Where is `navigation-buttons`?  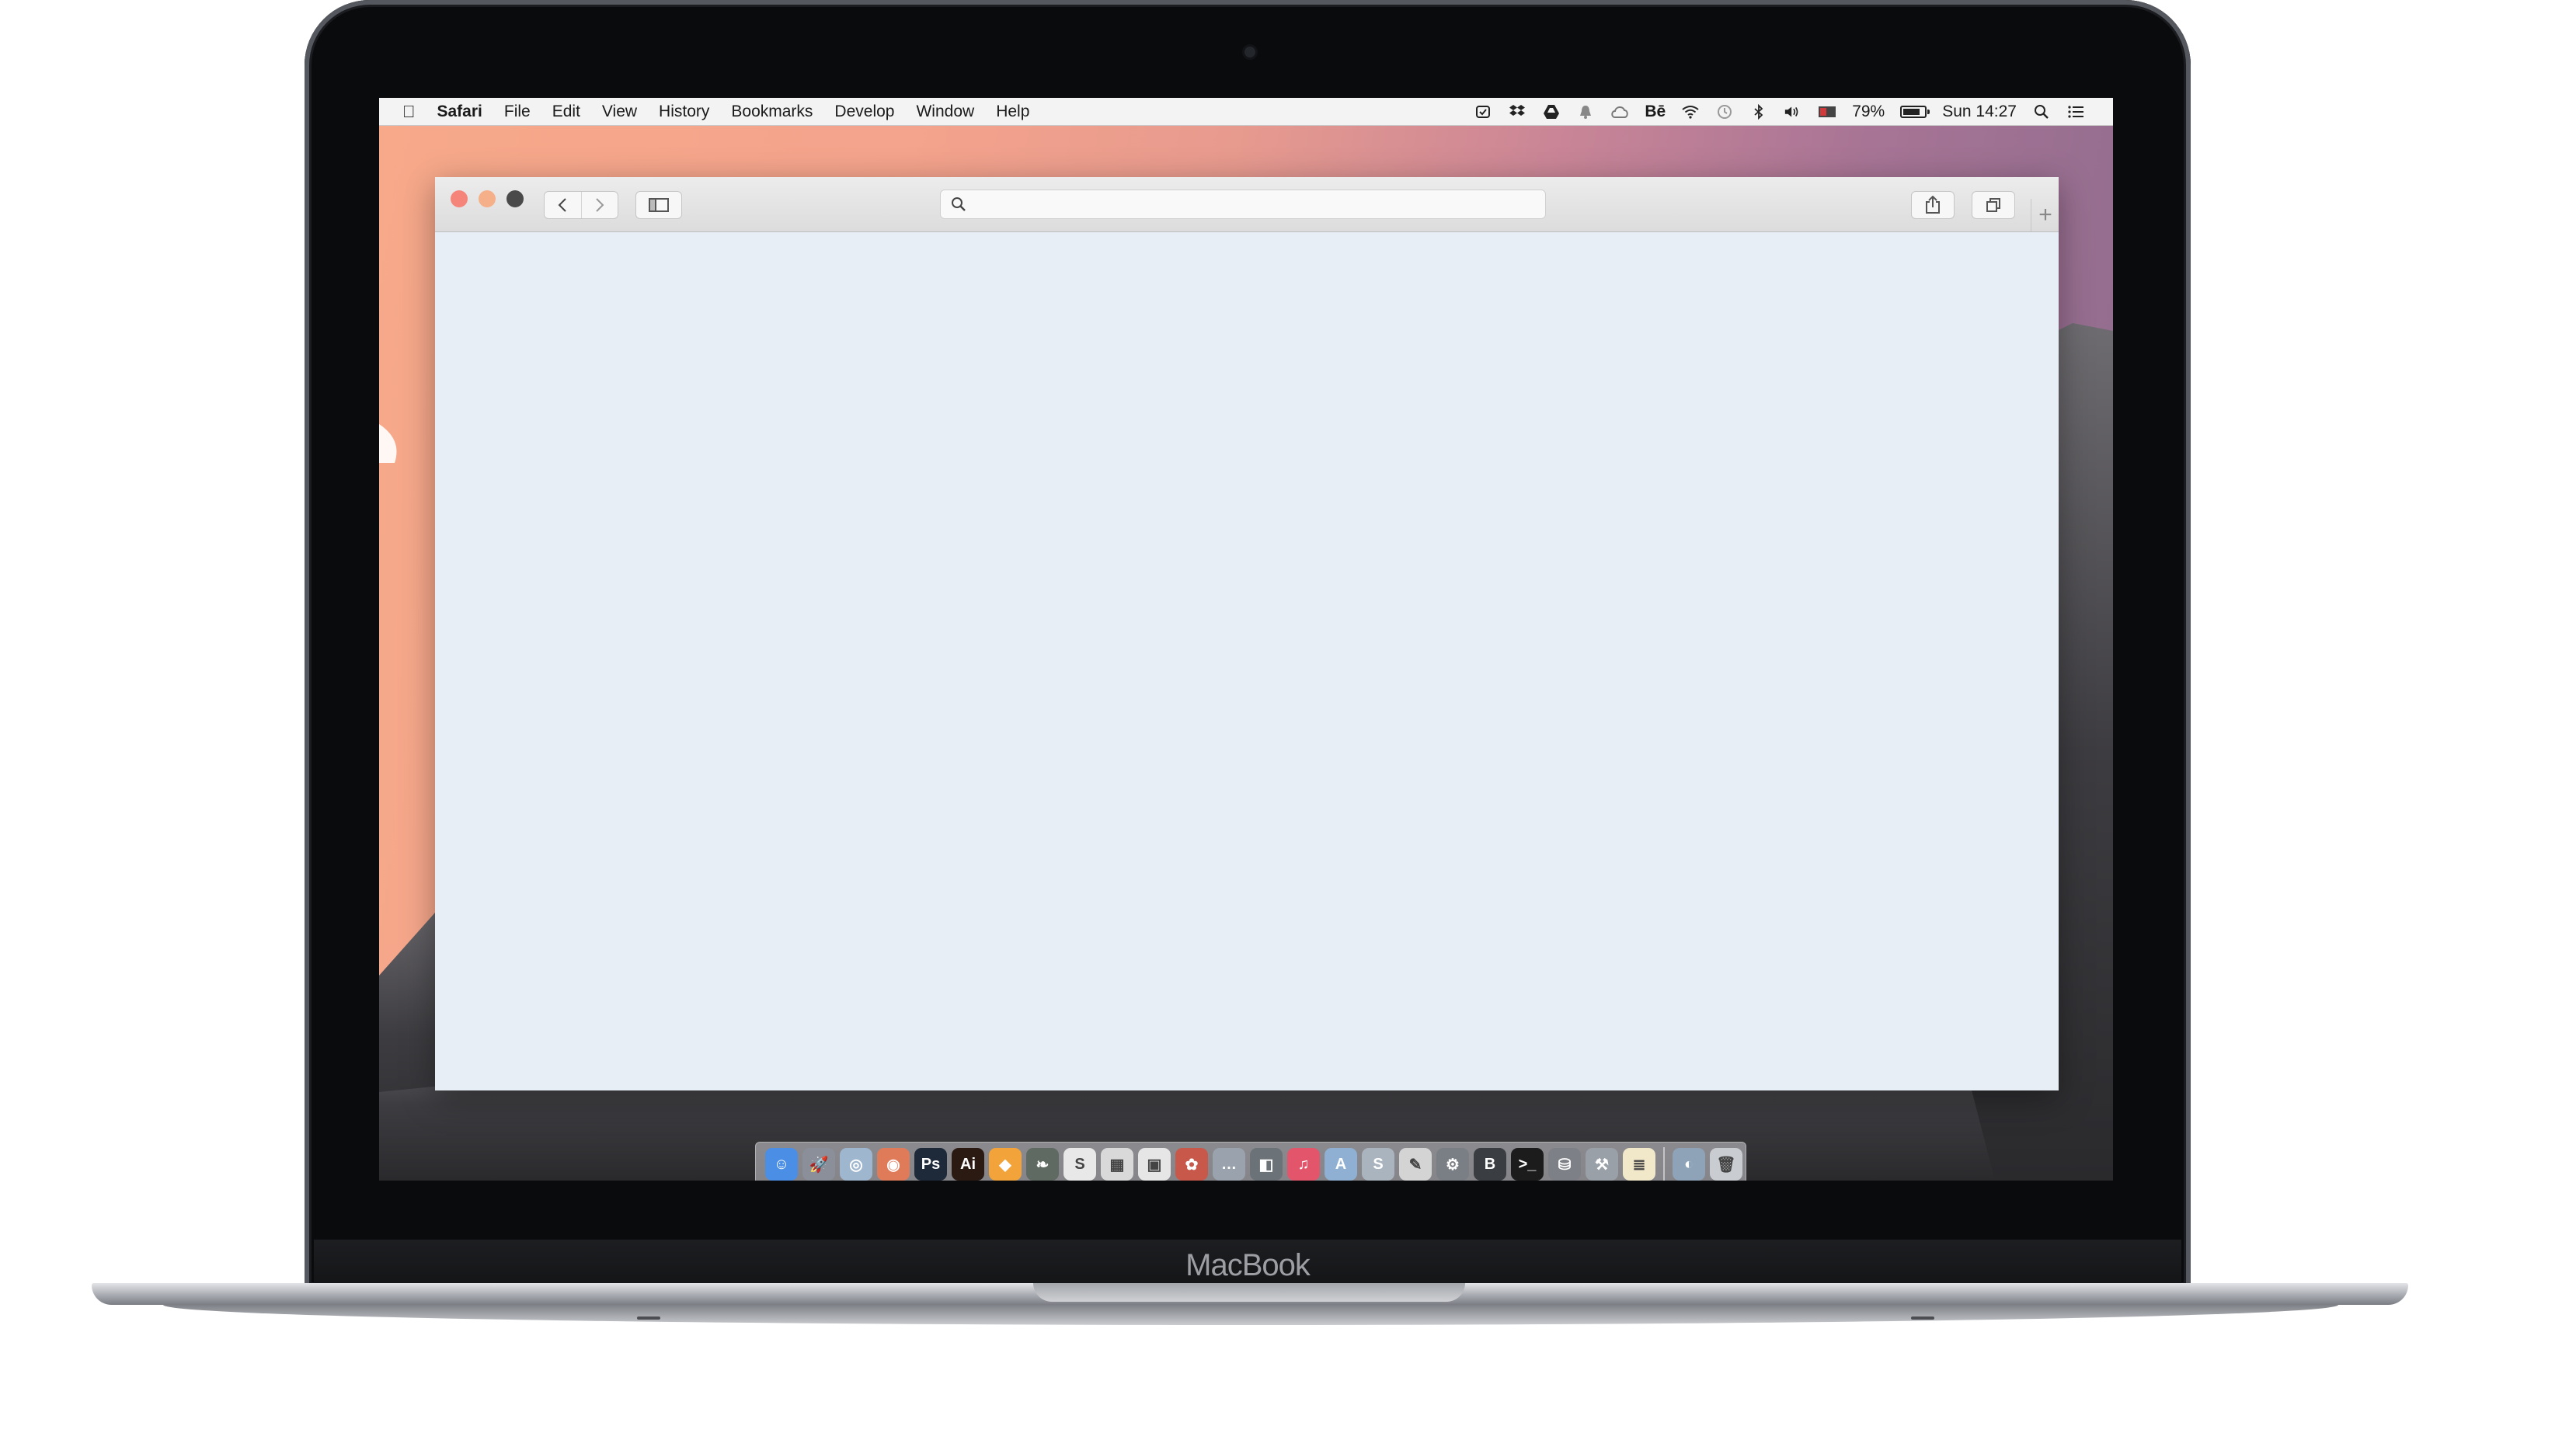
navigation-buttons is located at coordinates (581, 205).